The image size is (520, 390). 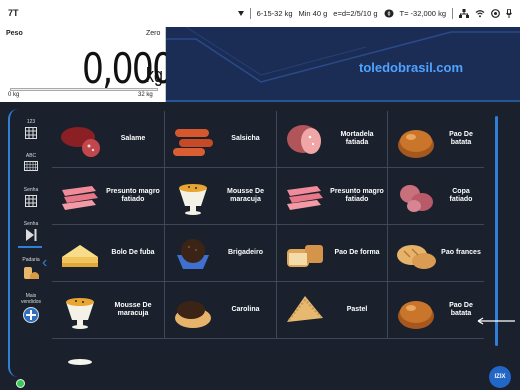 I want to click on tool-label: Mais vendidos, so click(x=30, y=299).